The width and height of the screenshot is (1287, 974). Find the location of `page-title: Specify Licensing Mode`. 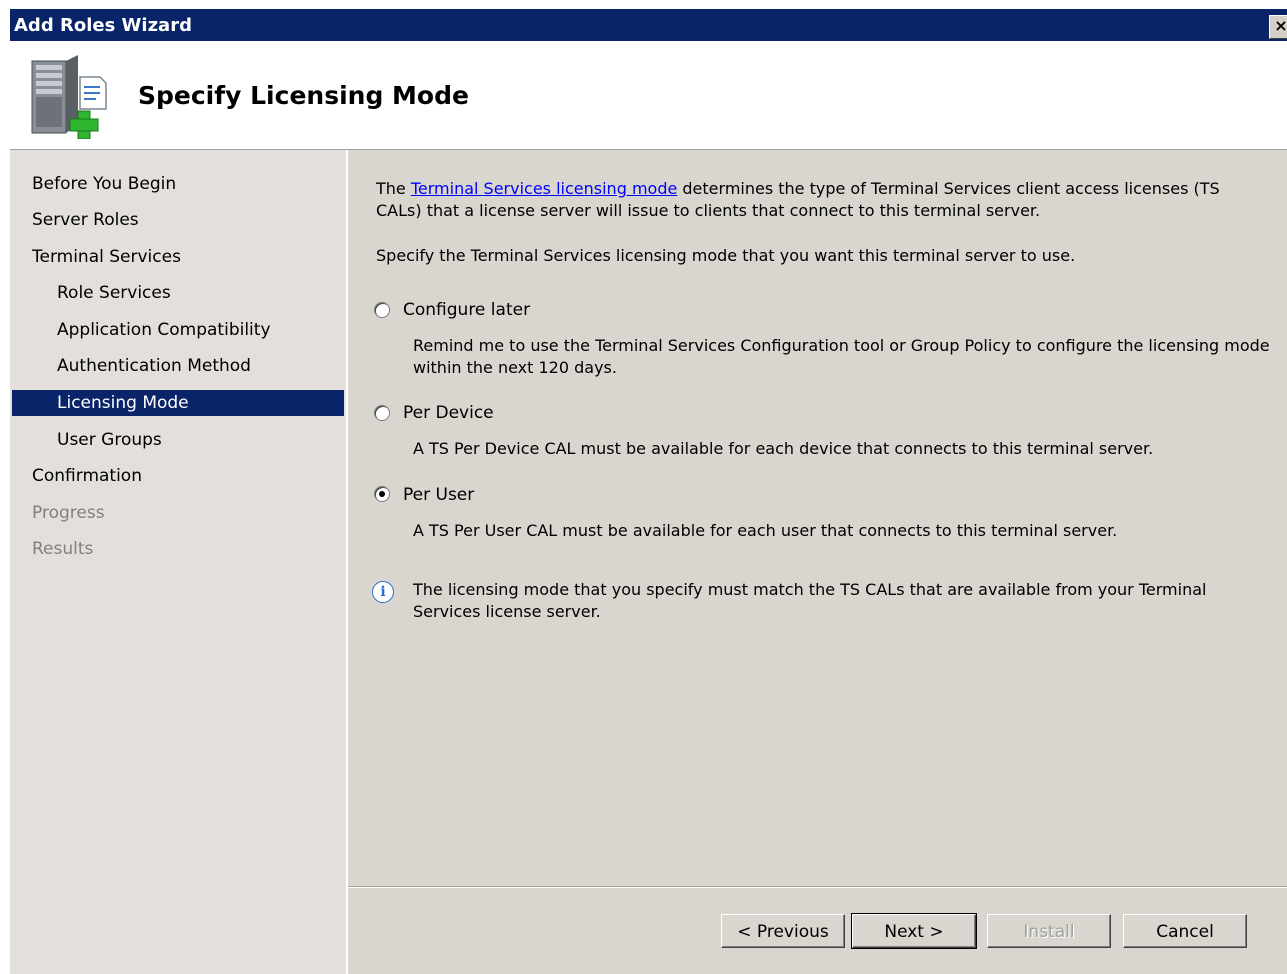

page-title: Specify Licensing Mode is located at coordinates (303, 95).